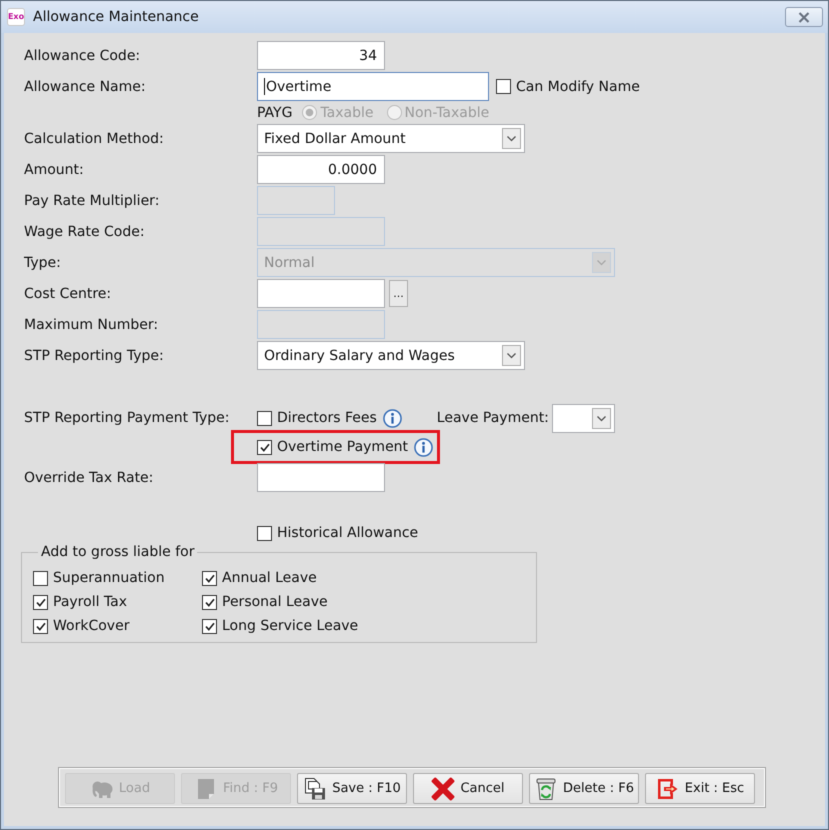  I want to click on checkbox-label: Payroll Tax, so click(90, 602).